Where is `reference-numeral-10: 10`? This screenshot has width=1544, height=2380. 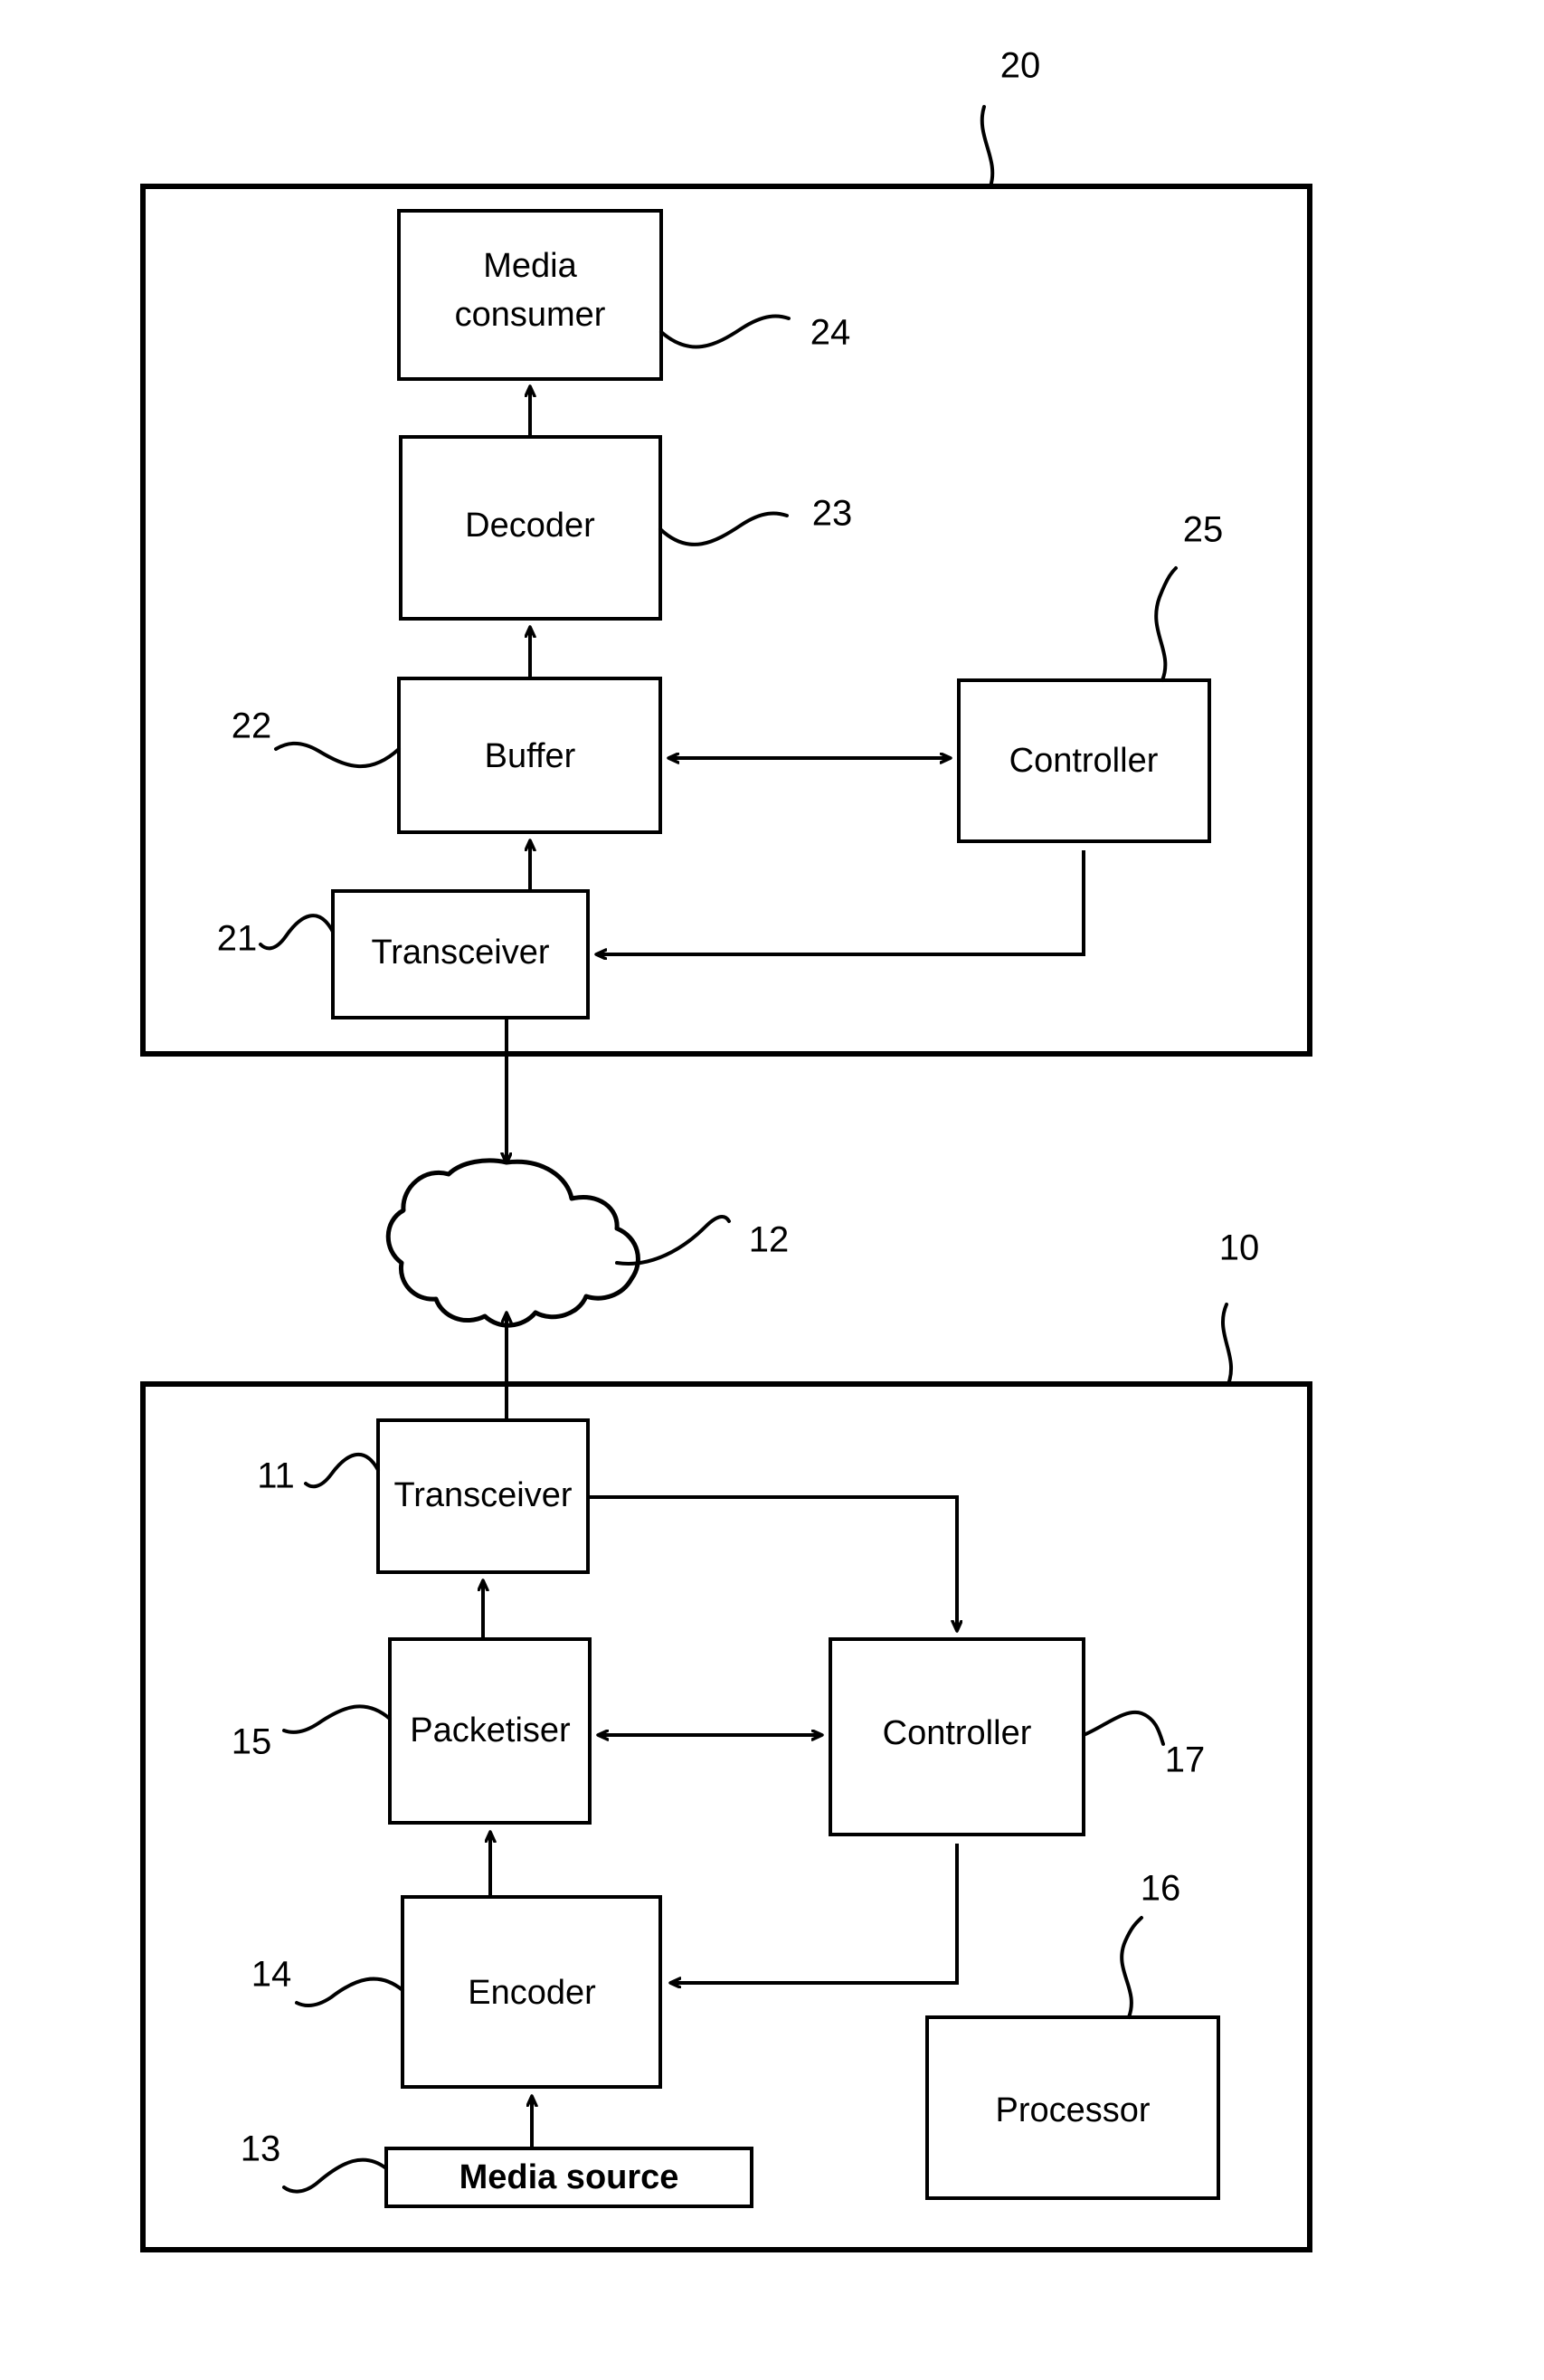
reference-numeral-10: 10 is located at coordinates (1239, 1248).